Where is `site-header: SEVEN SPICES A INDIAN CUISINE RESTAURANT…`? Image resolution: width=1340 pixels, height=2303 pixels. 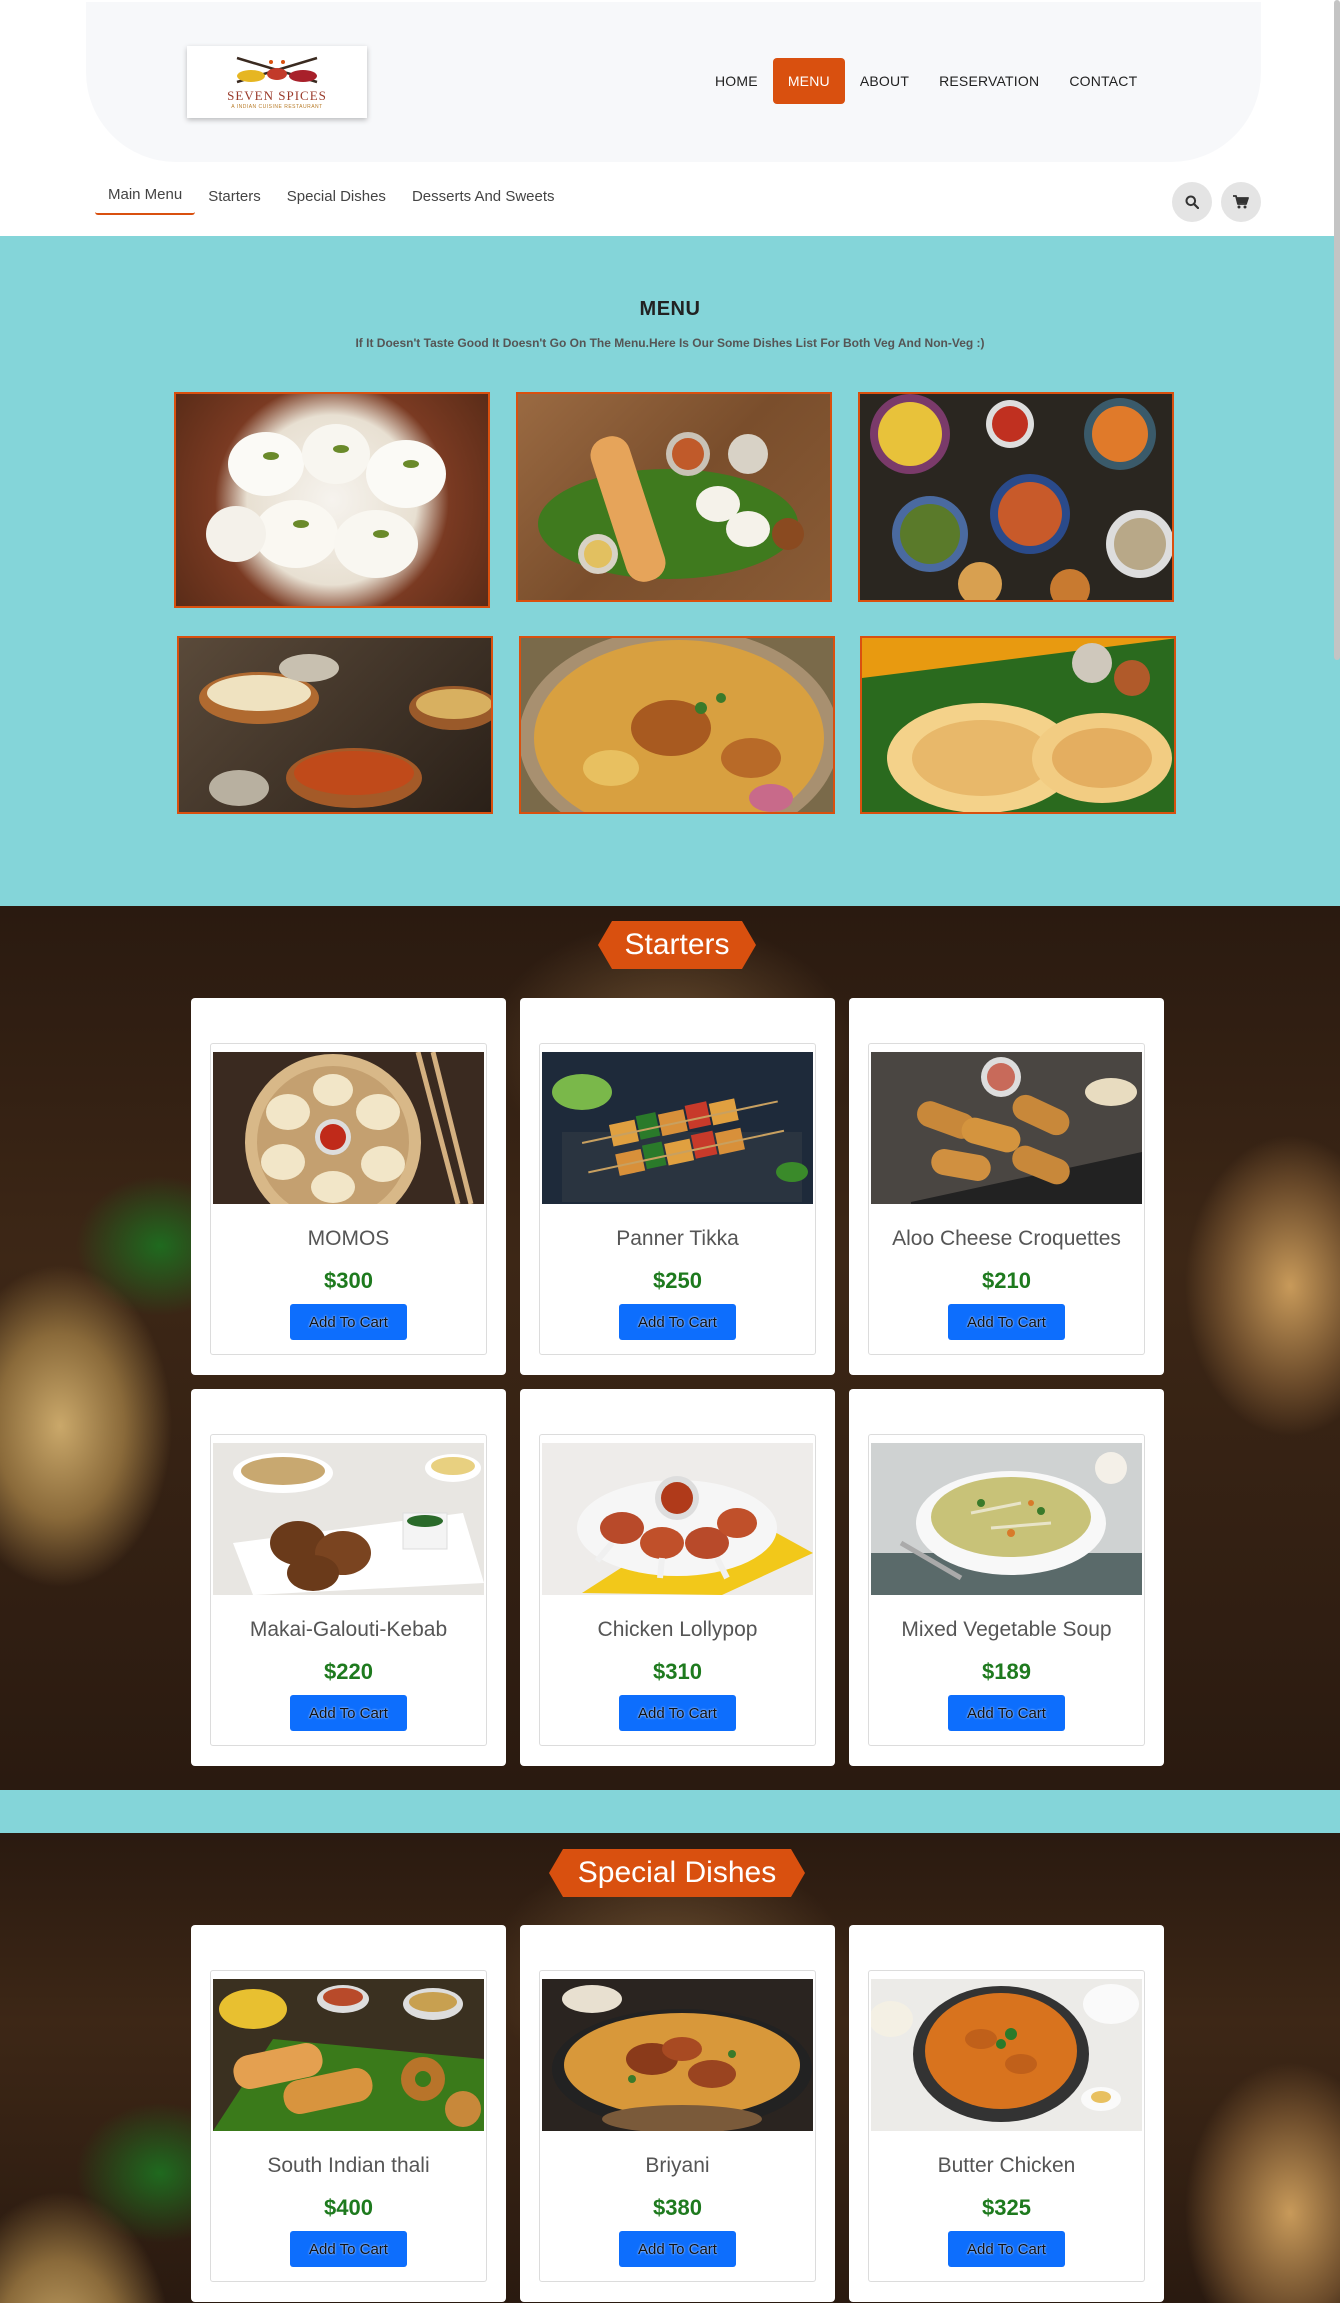 site-header: SEVEN SPICES A INDIAN CUISINE RESTAURANT… is located at coordinates (670, 118).